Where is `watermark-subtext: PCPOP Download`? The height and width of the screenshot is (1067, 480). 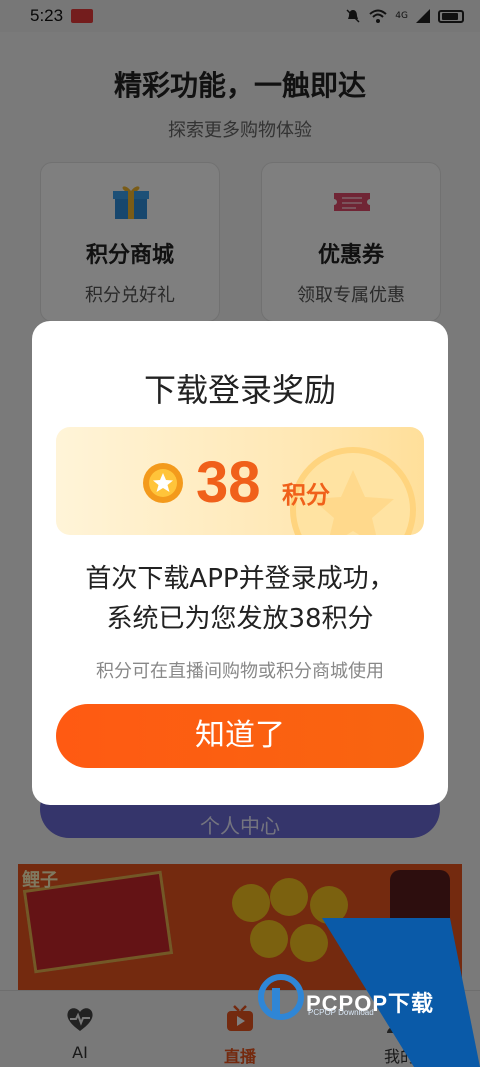 watermark-subtext: PCPOP Download is located at coordinates (341, 1012).